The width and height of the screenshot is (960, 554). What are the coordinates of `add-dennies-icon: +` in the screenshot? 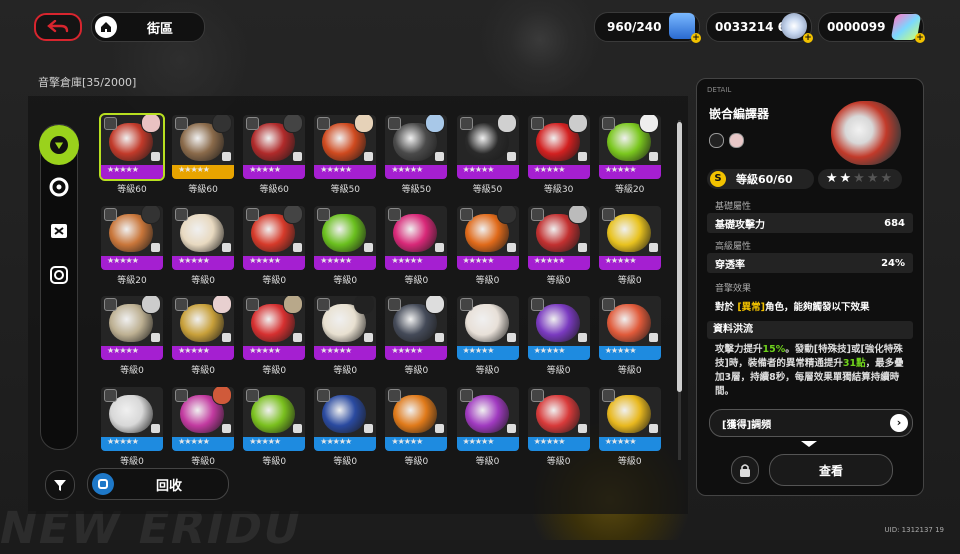 It's located at (808, 38).